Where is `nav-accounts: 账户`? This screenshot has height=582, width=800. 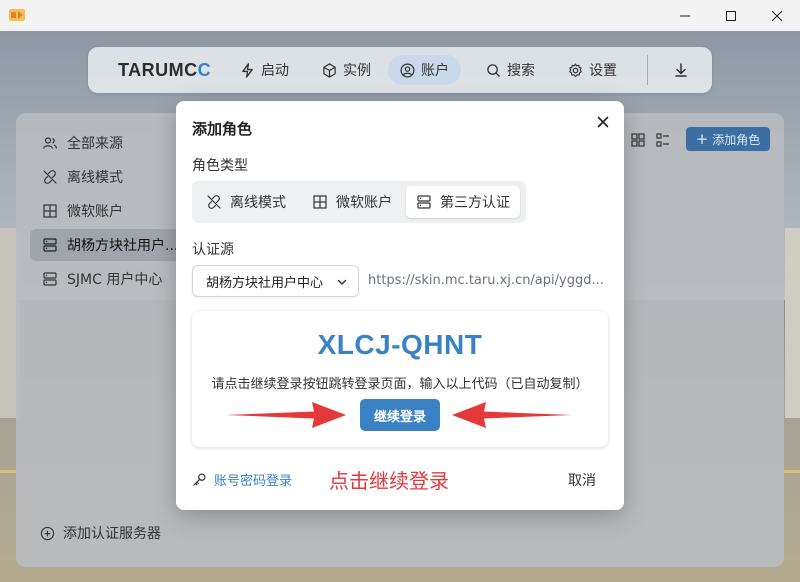 nav-accounts: 账户 is located at coordinates (424, 70).